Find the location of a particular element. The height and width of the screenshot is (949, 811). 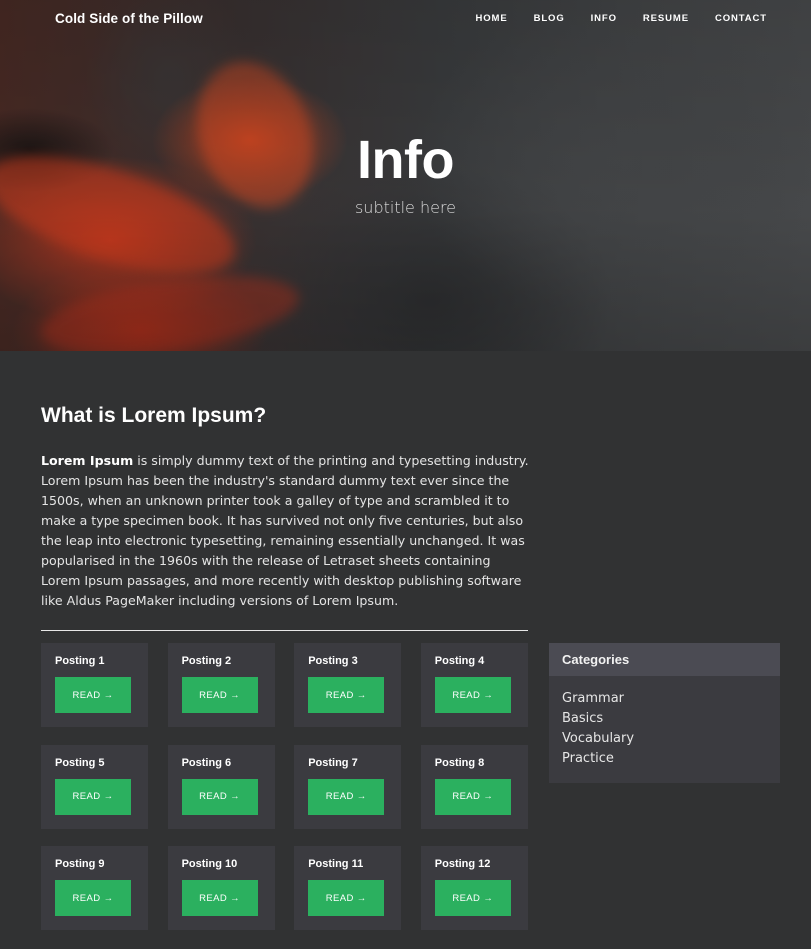

nav-link-resume: RESUME is located at coordinates (666, 19).